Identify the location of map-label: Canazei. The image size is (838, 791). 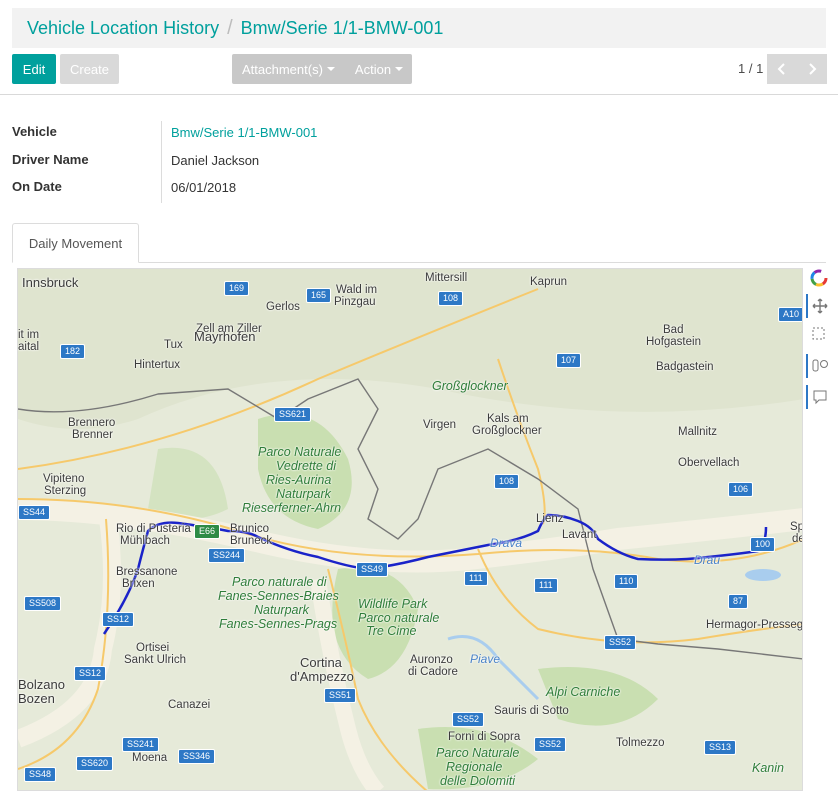
(189, 705).